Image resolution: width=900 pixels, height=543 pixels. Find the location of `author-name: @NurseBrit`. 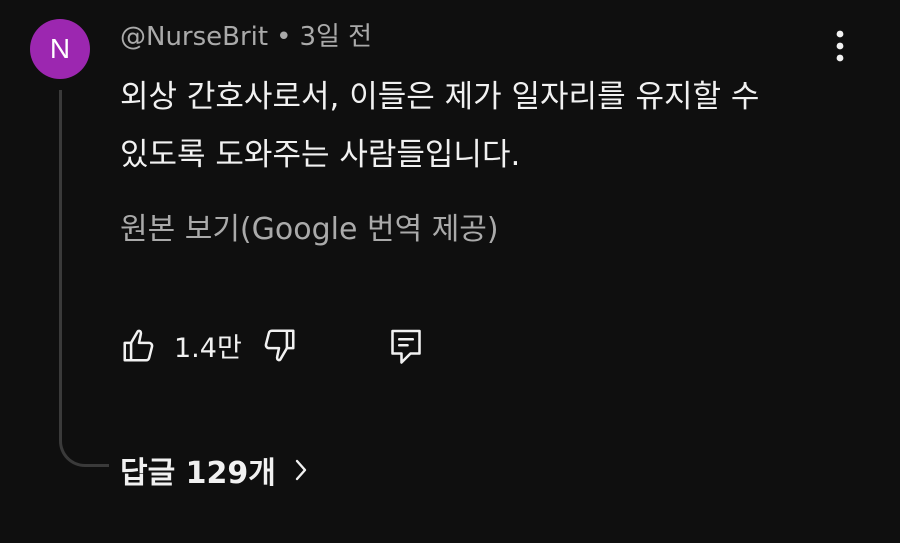

author-name: @NurseBrit is located at coordinates (194, 37).